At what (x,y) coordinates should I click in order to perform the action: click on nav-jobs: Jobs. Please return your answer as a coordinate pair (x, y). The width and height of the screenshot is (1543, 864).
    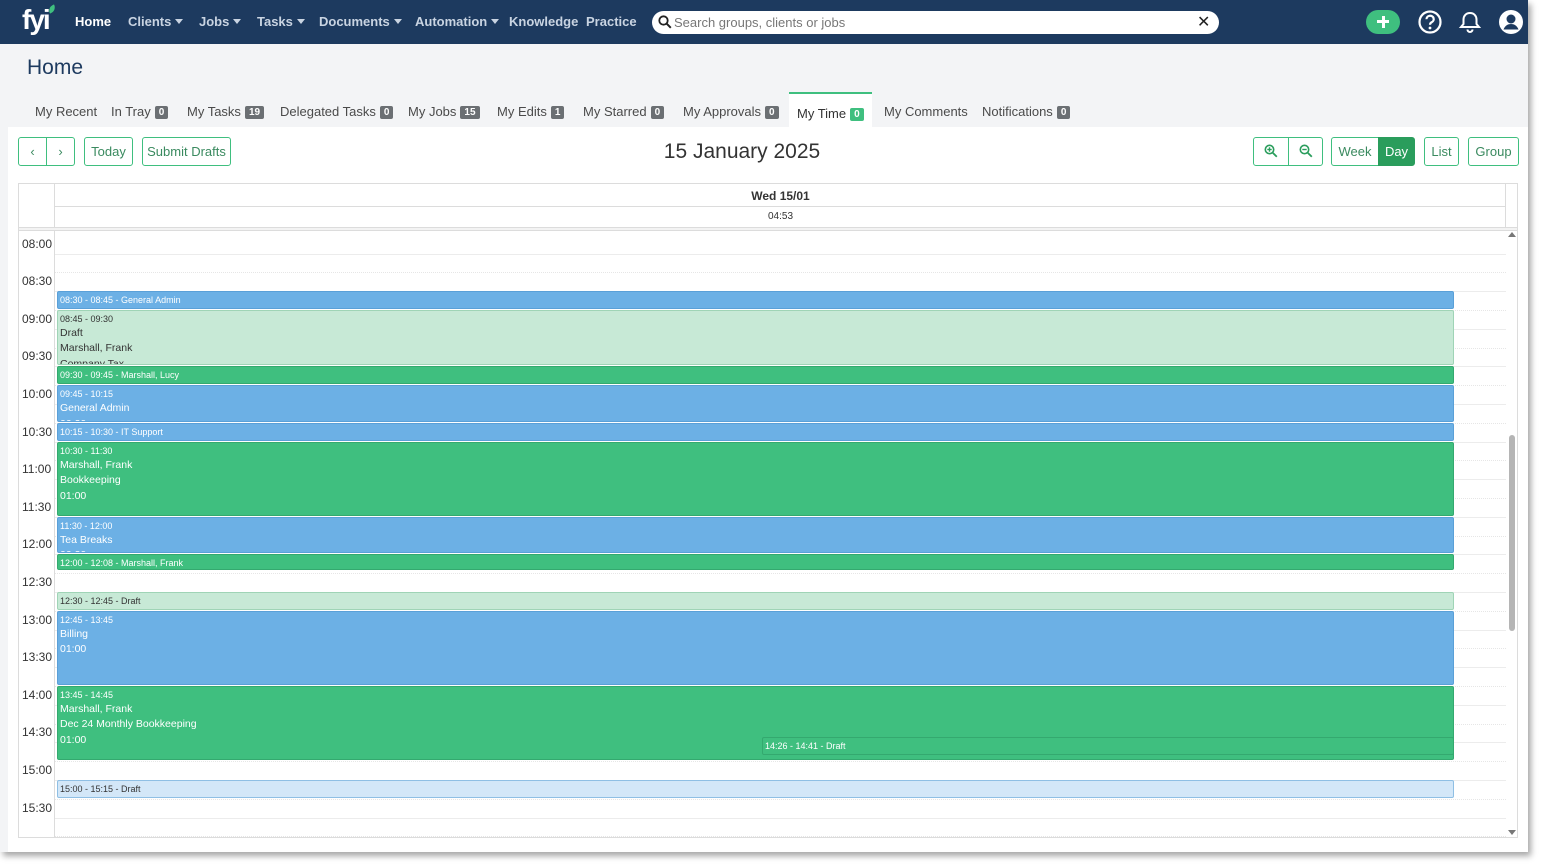
    Looking at the image, I should click on (220, 21).